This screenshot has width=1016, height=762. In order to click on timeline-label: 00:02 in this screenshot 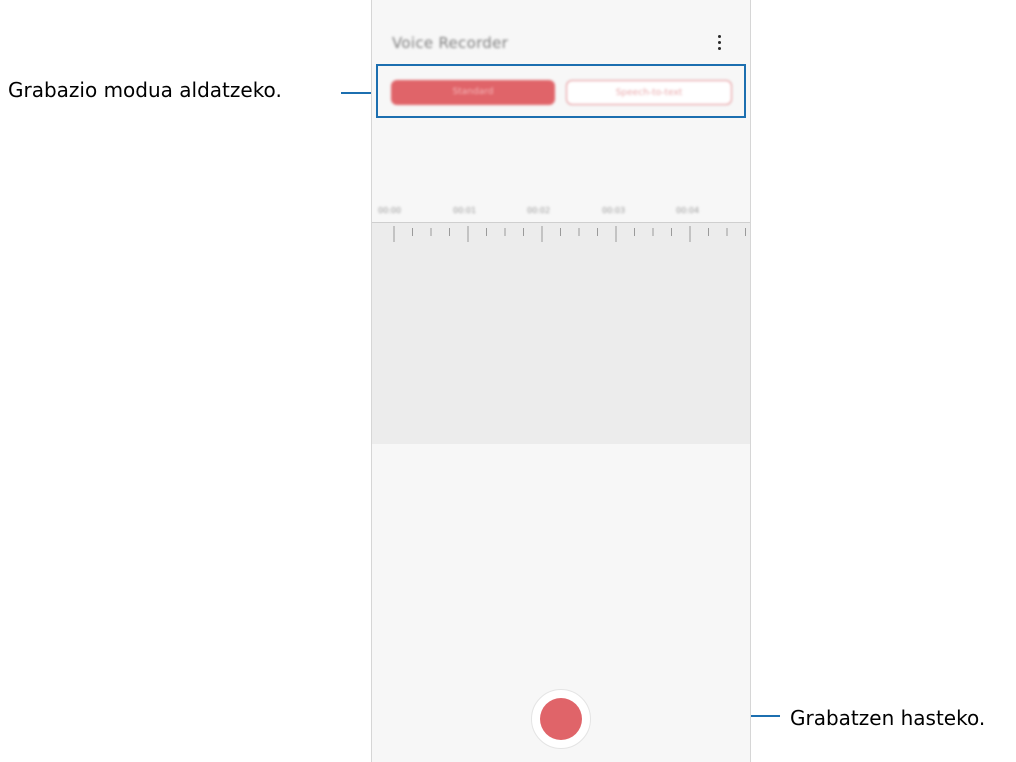, I will do `click(539, 210)`.